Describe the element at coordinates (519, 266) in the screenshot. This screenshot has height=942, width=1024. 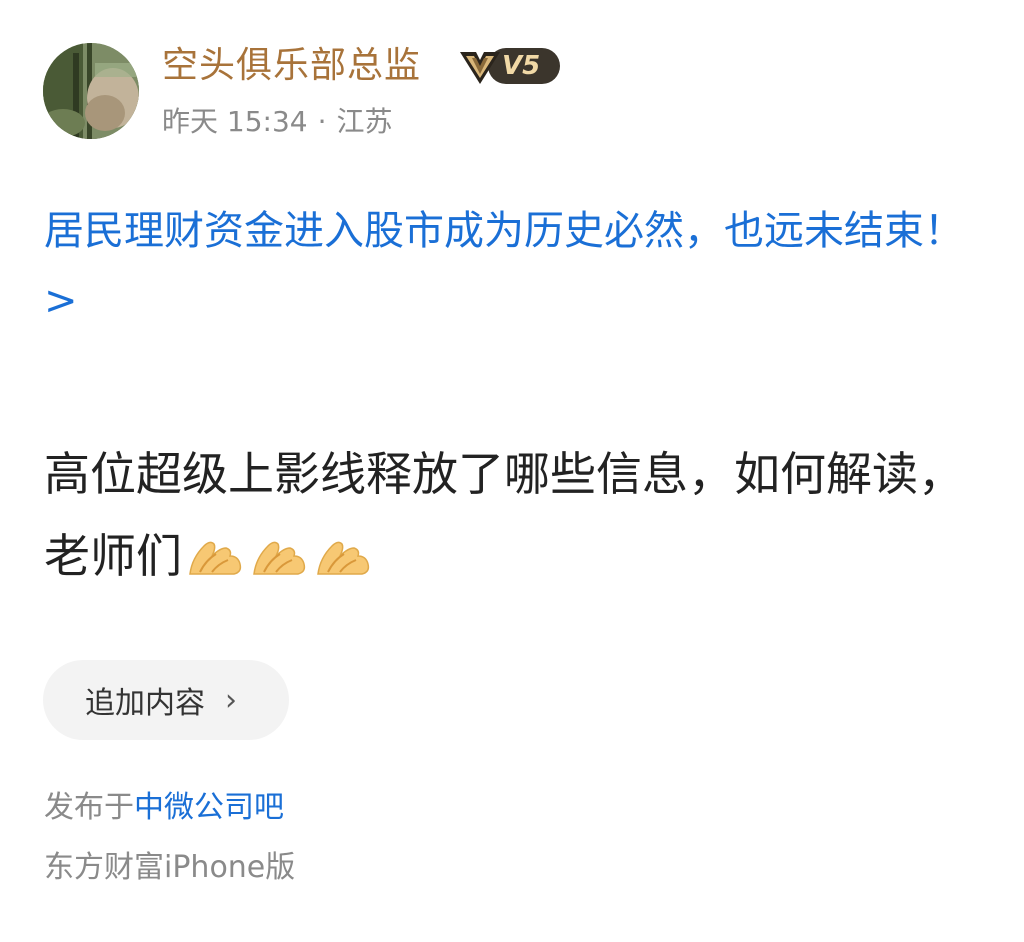
I see `linked-article-title: 居民理财资金进入股市成为历史必然，也远未结束！ >` at that location.